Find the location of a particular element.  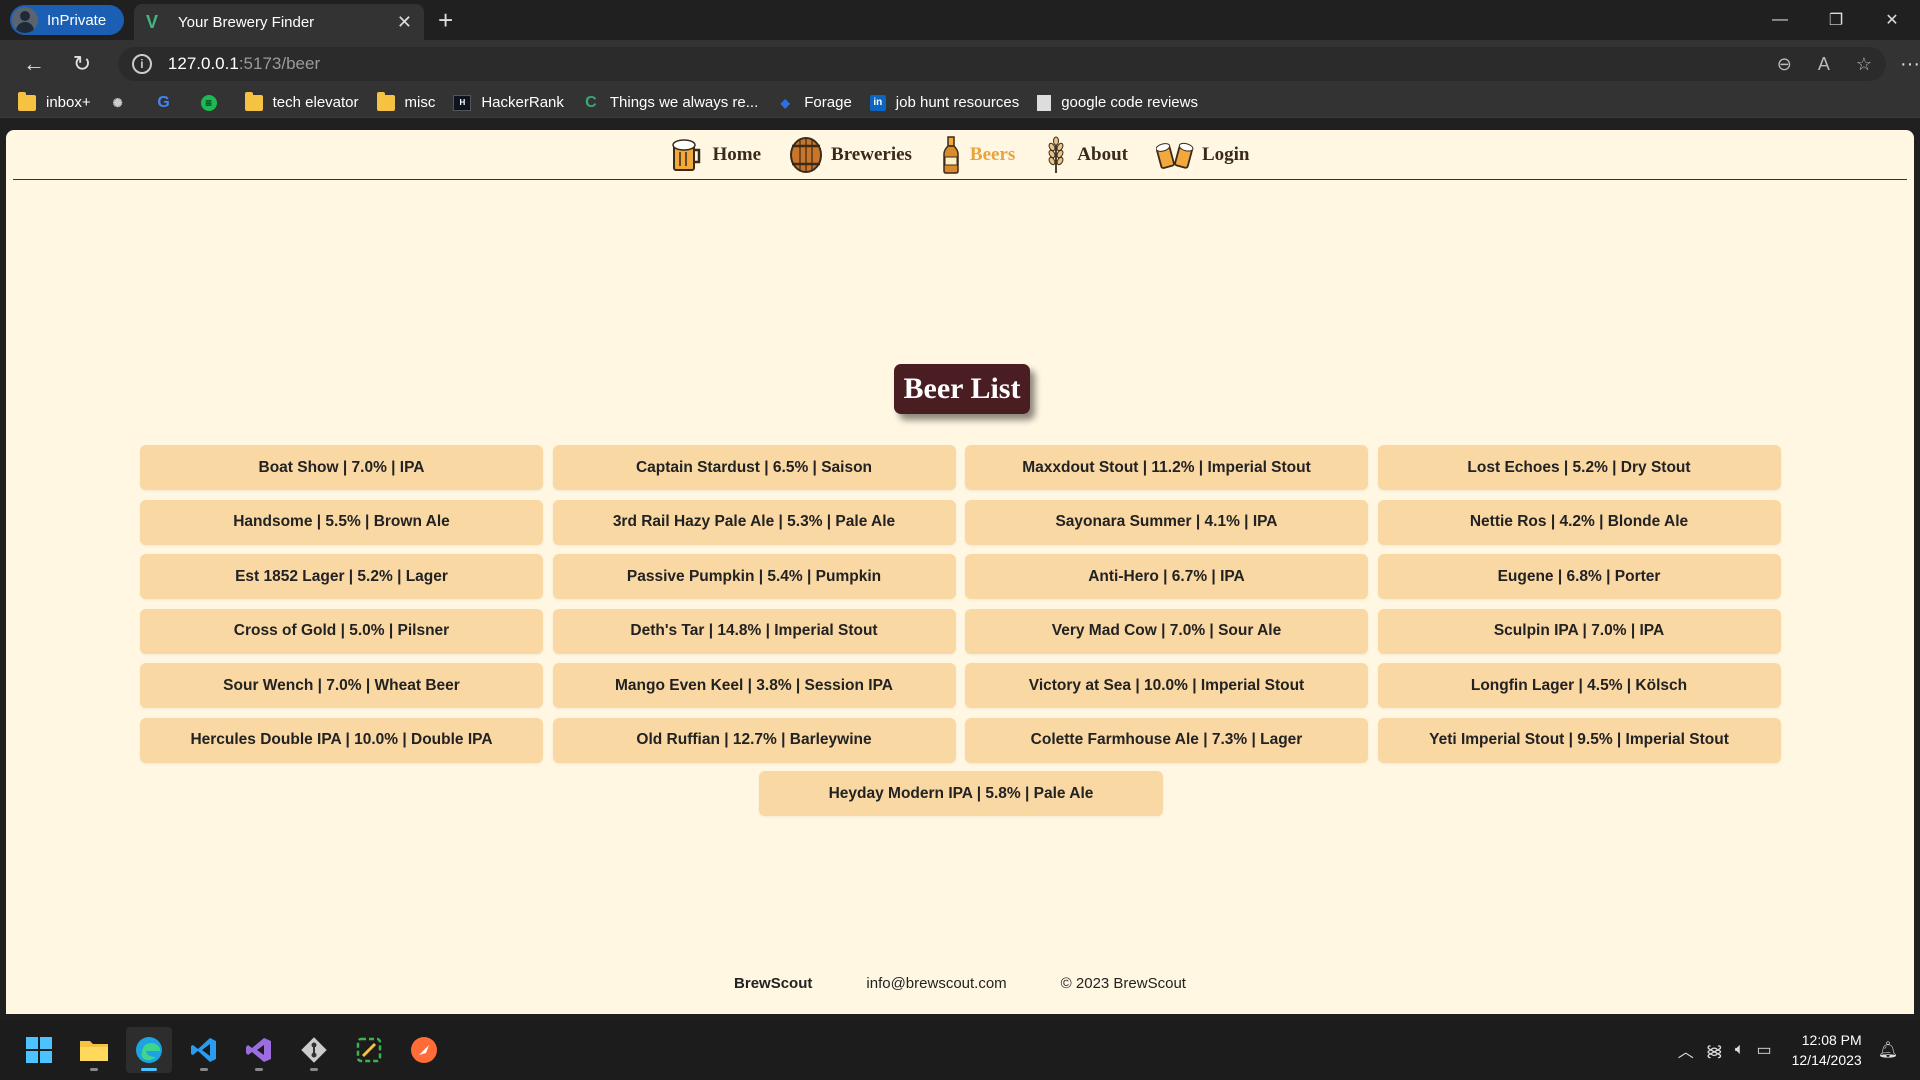

beer-card: Colette Farmhouse Ale | 7.3% | Lager is located at coordinates (1166, 740).